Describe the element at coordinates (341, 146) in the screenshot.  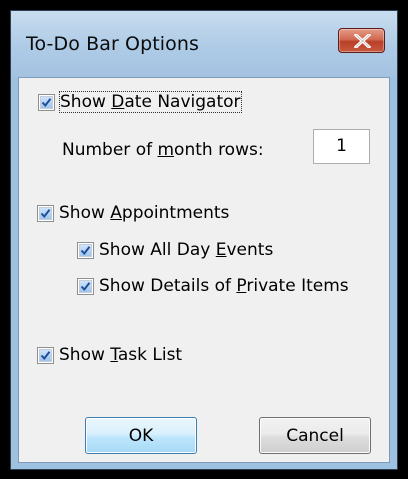
I see `month-rows-input: 1` at that location.